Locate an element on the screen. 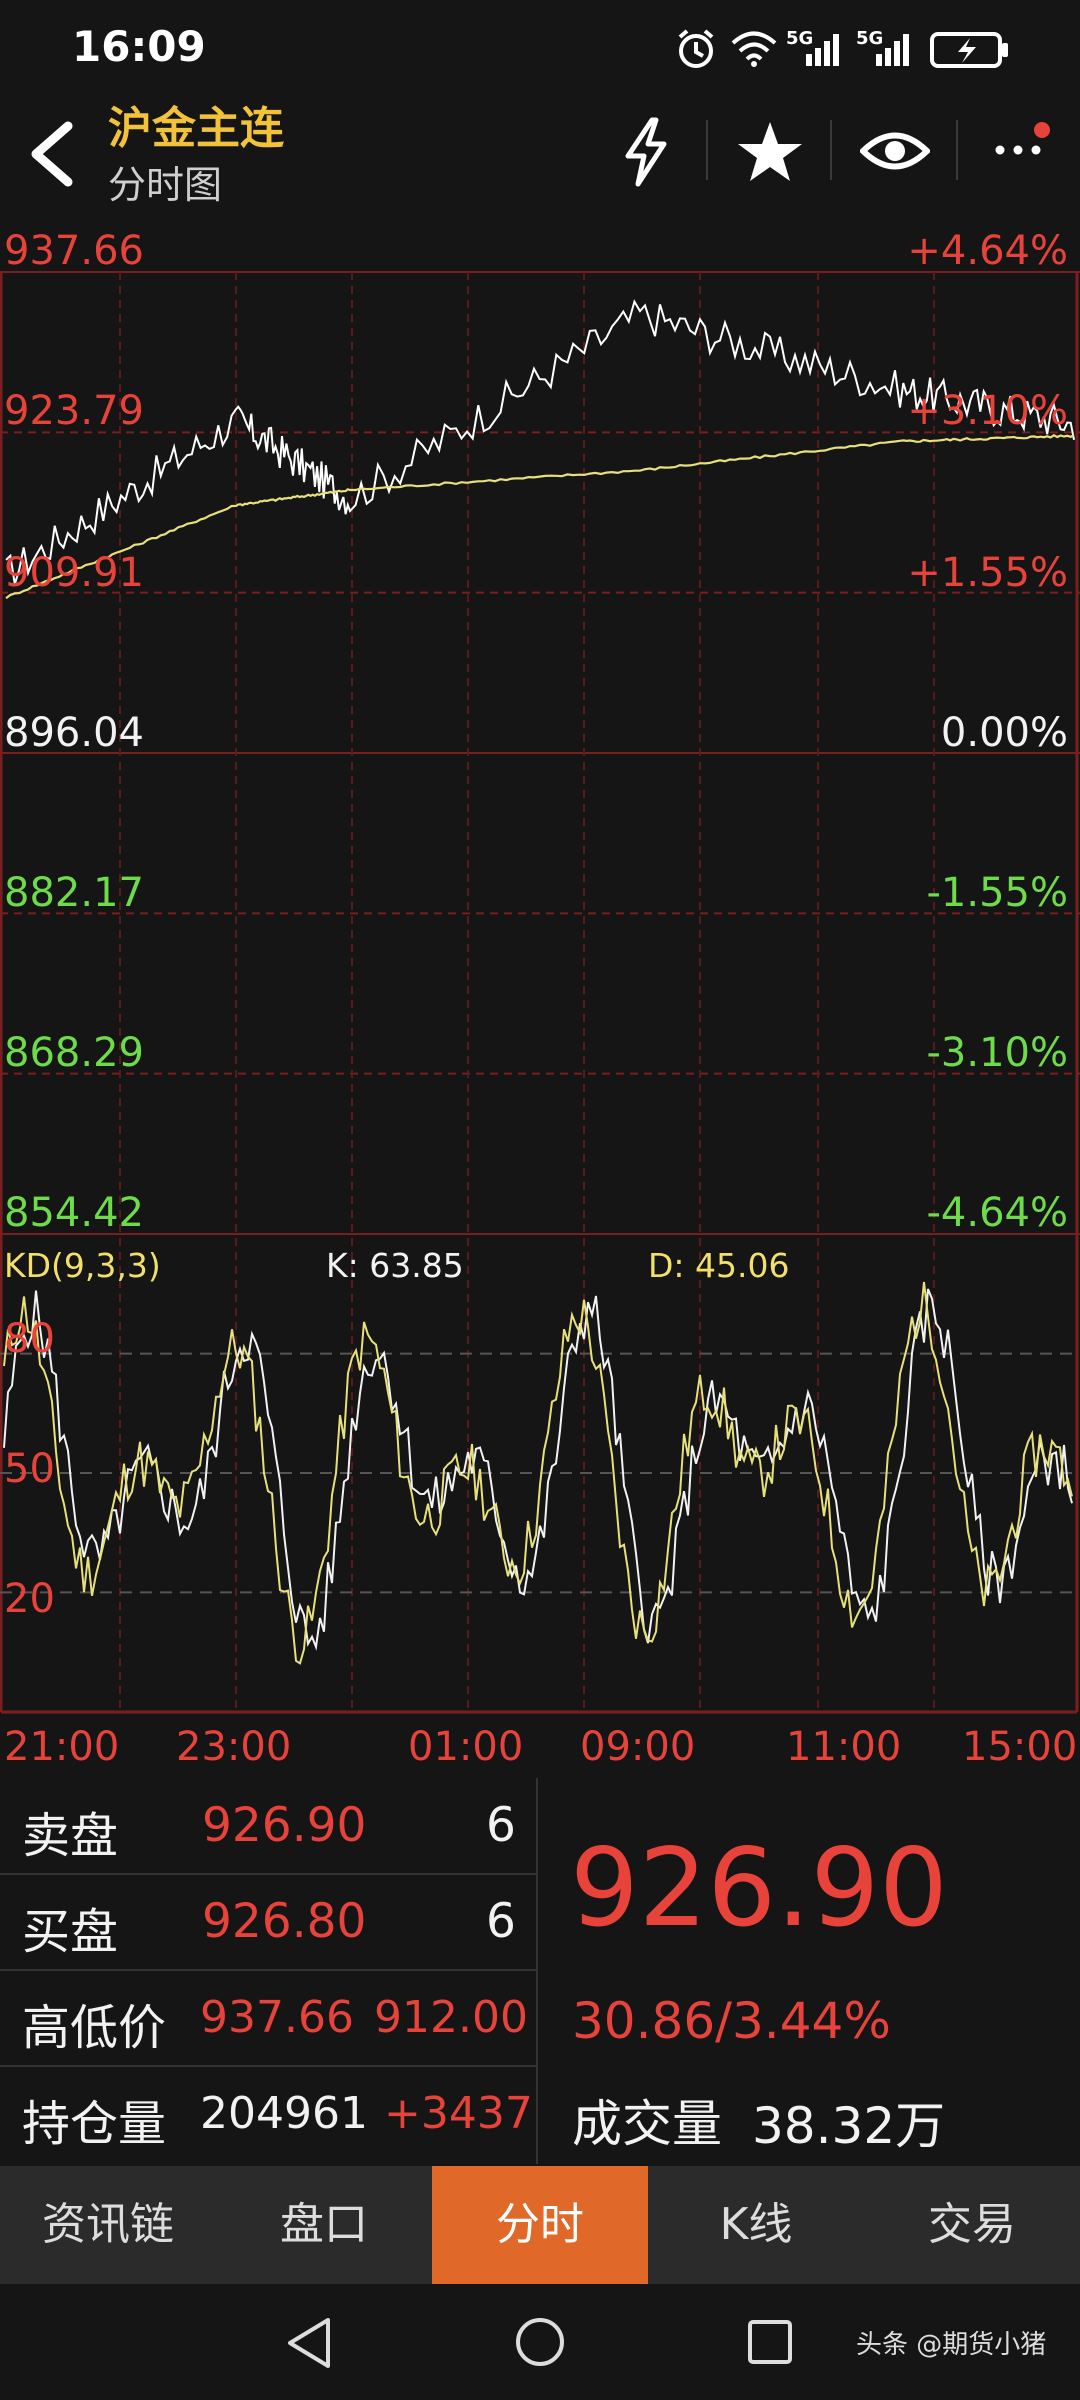  time-axis-label: 11:00 is located at coordinates (844, 1747).